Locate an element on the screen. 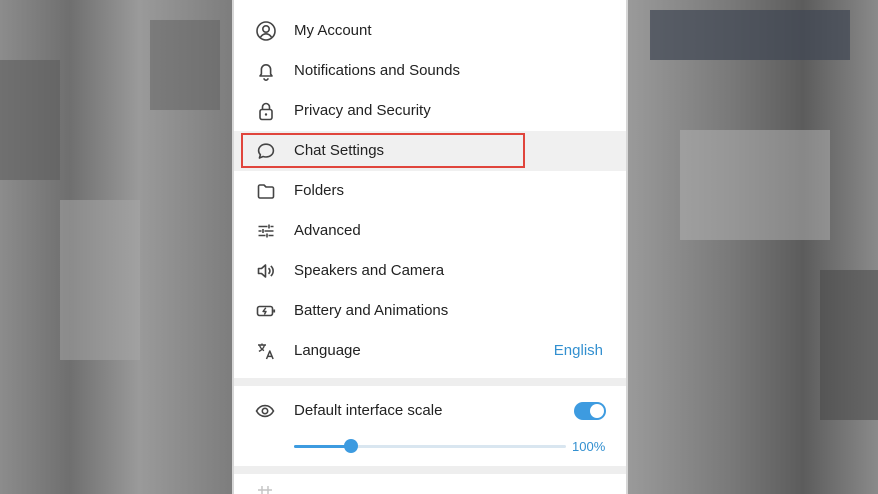  scale-toggle is located at coordinates (590, 411).